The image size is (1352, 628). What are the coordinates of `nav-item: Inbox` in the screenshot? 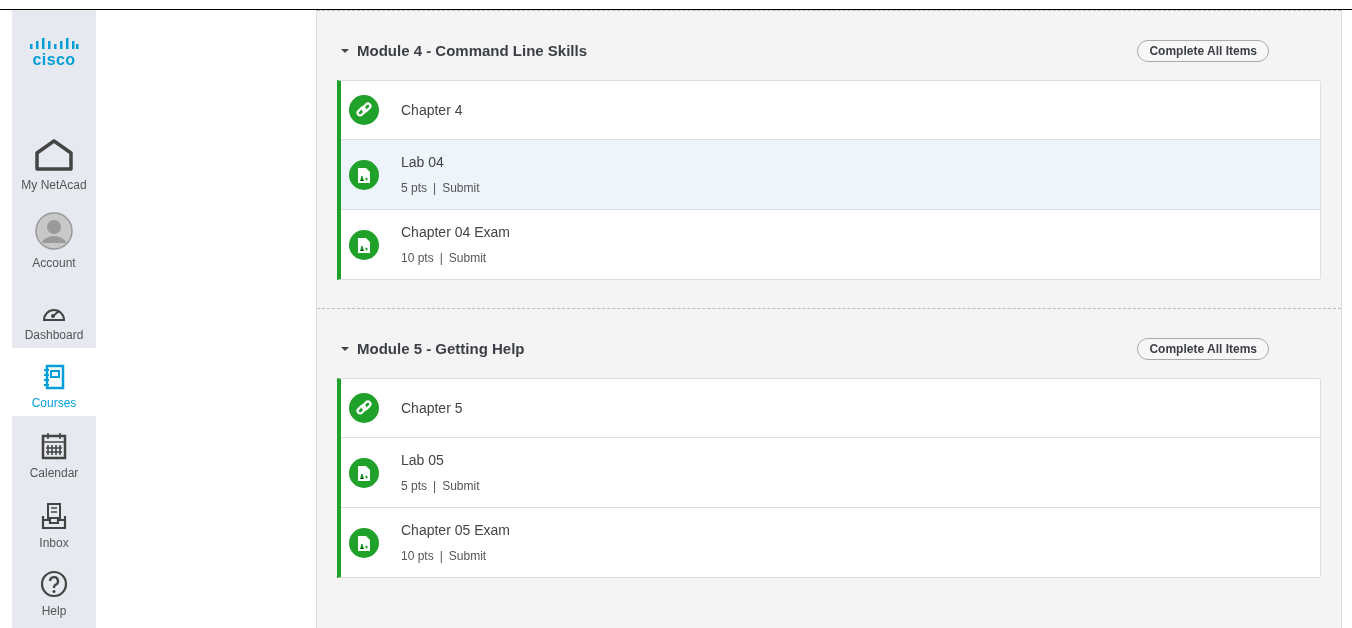 It's located at (54, 521).